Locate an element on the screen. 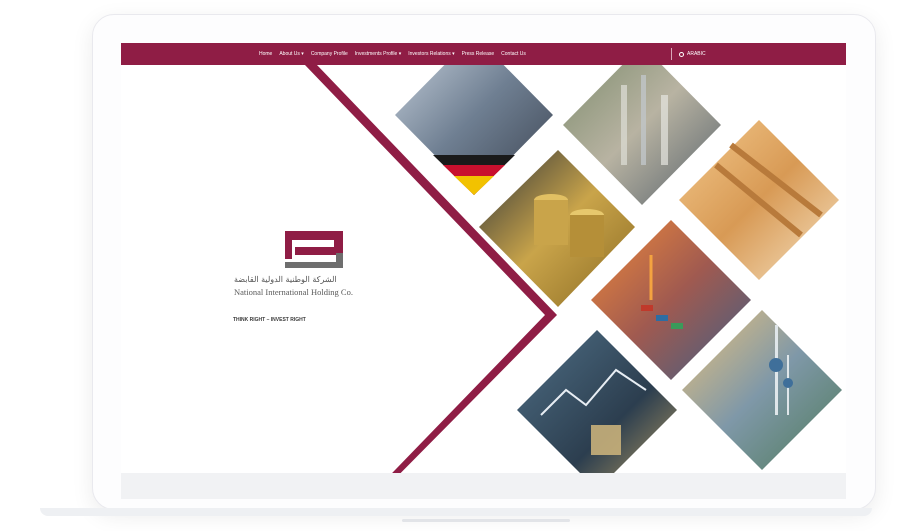  globe-icon is located at coordinates (681, 54).